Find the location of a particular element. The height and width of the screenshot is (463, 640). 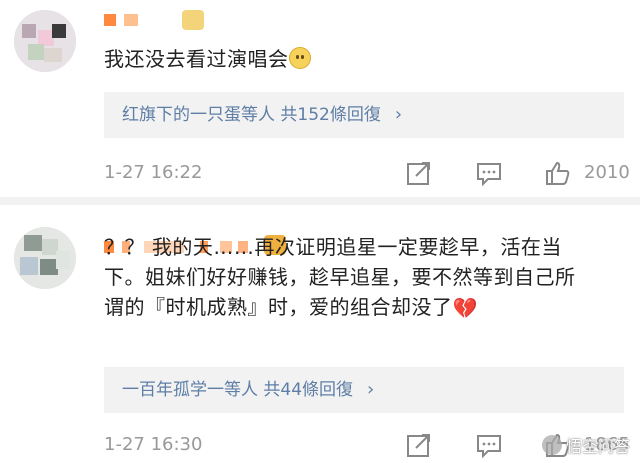

user-badge-icon is located at coordinates (193, 20).